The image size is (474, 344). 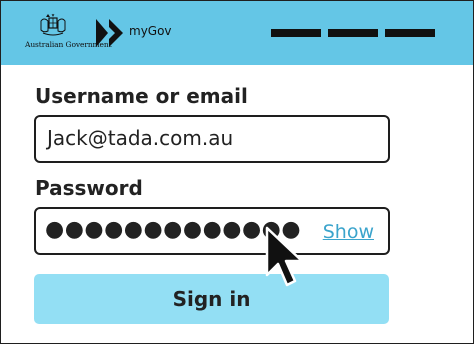 What do you see at coordinates (141, 96) in the screenshot?
I see `username-label: Username or email` at bounding box center [141, 96].